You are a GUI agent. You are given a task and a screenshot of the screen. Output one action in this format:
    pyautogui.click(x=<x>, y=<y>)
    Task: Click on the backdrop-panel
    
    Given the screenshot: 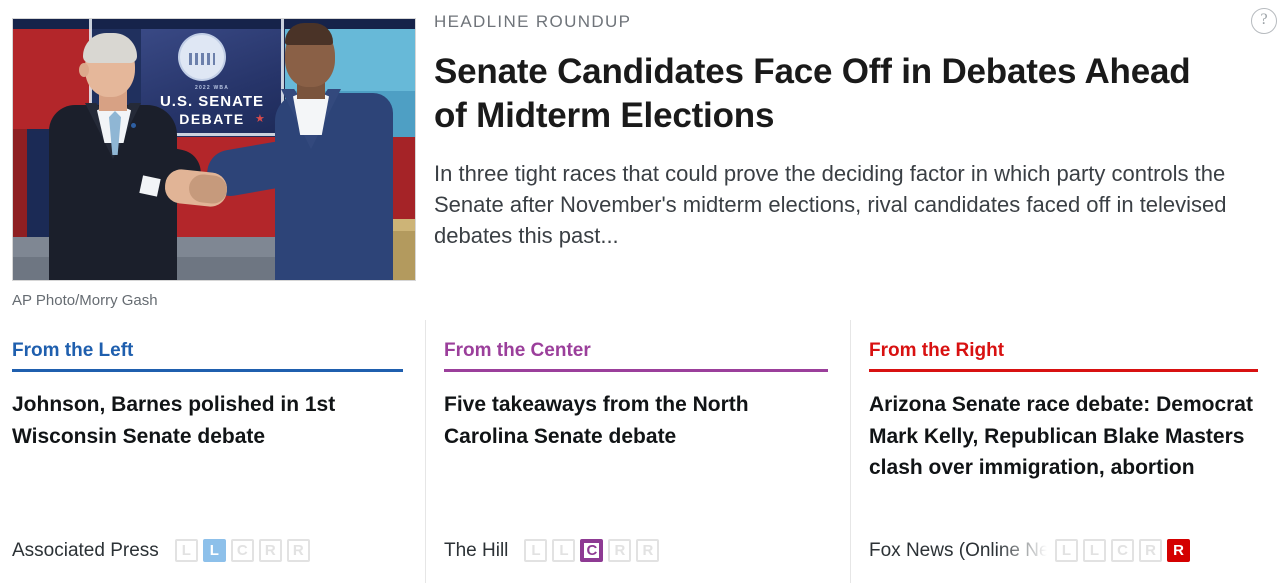 What is the action you would take?
    pyautogui.click(x=214, y=24)
    